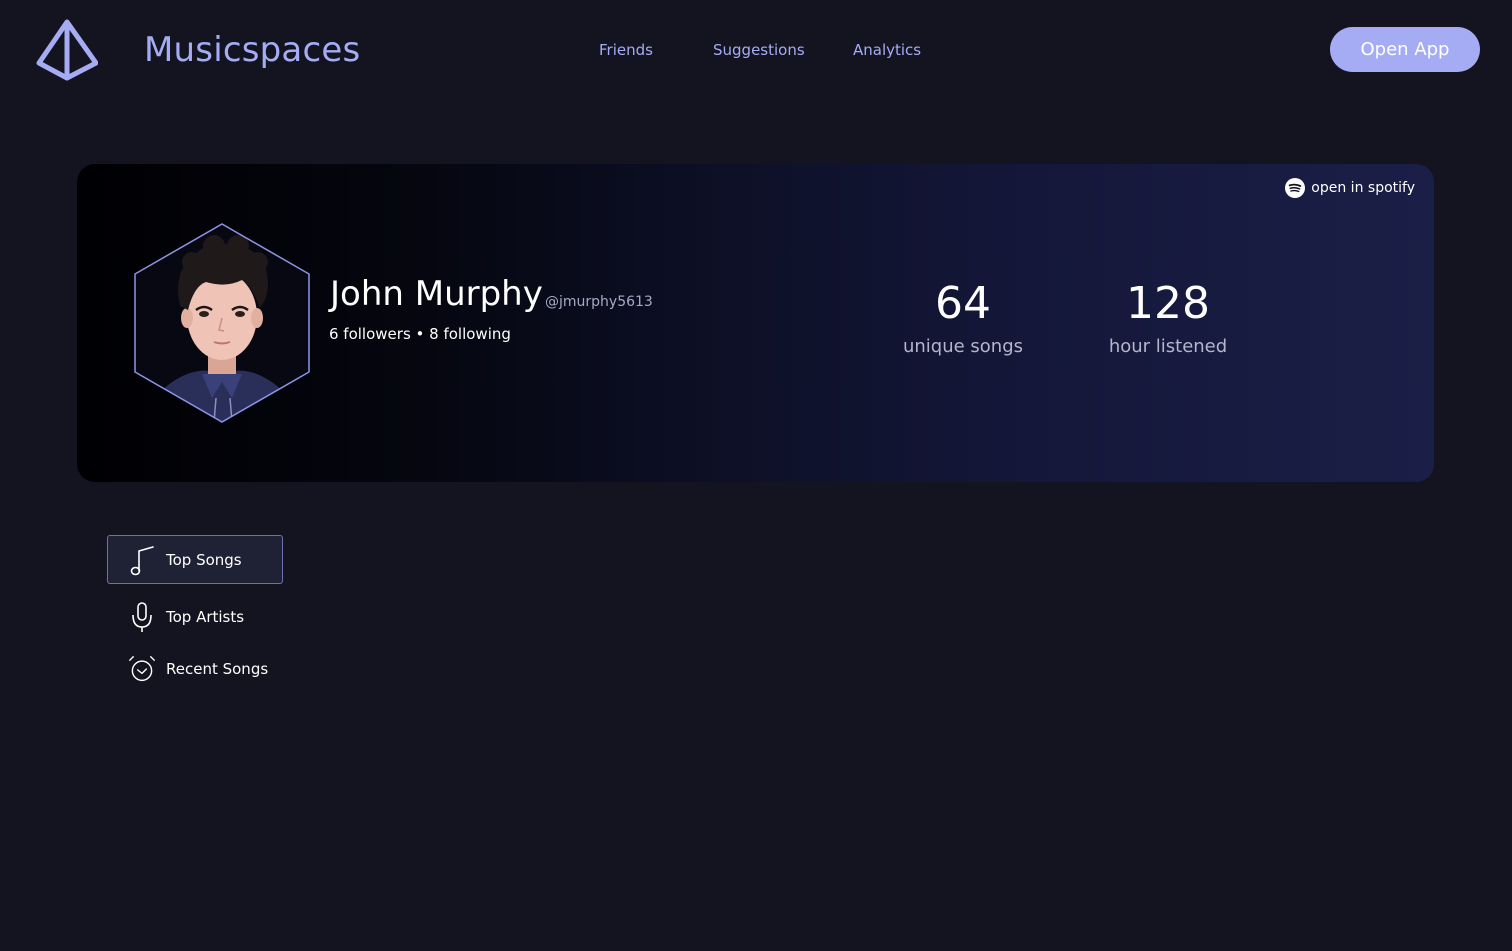 The width and height of the screenshot is (1512, 951). I want to click on alarm-clock-icon, so click(142, 668).